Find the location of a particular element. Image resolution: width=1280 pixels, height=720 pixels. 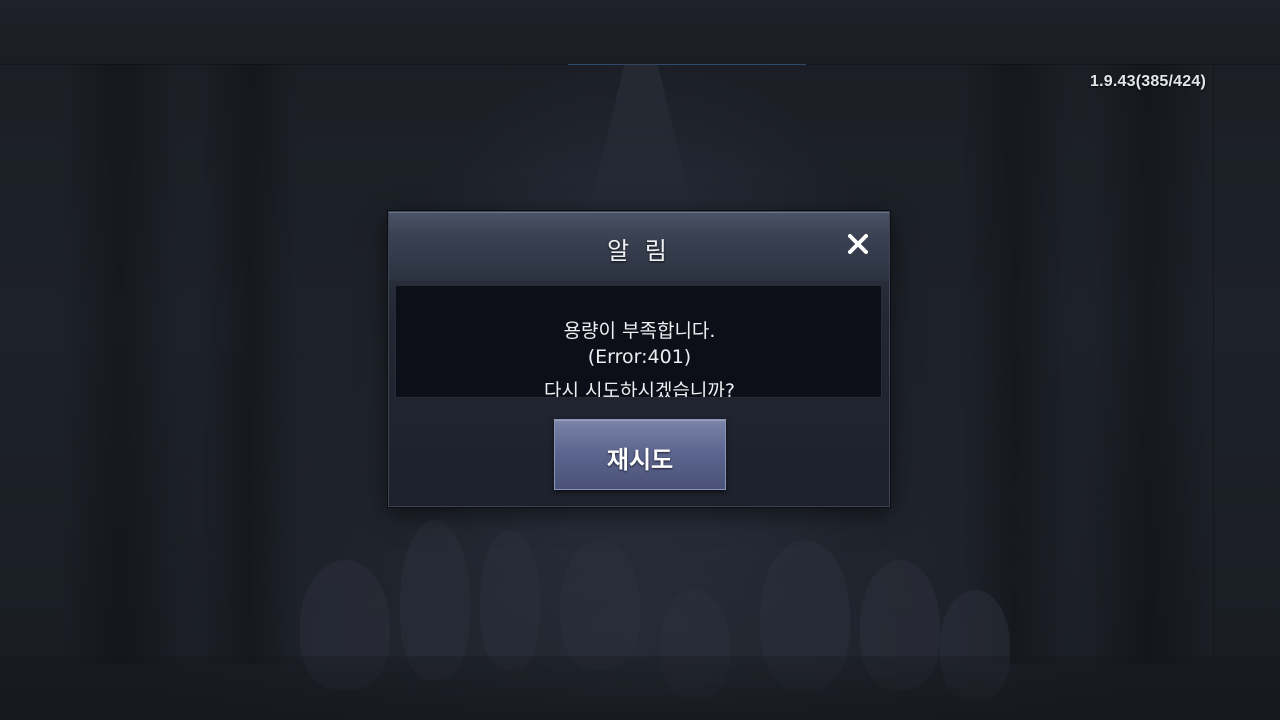

bottom-bar is located at coordinates (640, 688).